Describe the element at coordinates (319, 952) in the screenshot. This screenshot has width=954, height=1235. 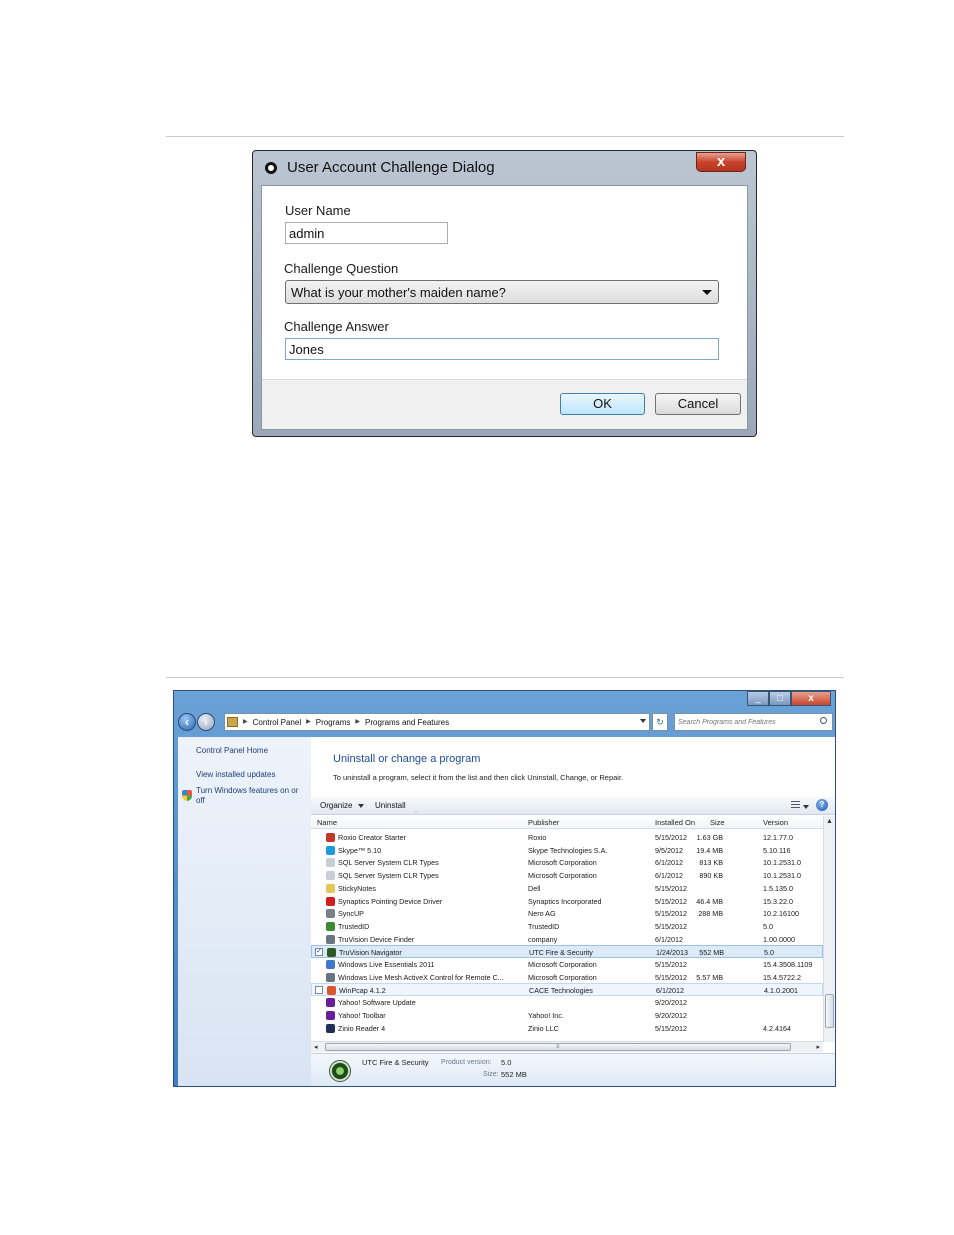
I see `row-checkbox: ✓` at that location.